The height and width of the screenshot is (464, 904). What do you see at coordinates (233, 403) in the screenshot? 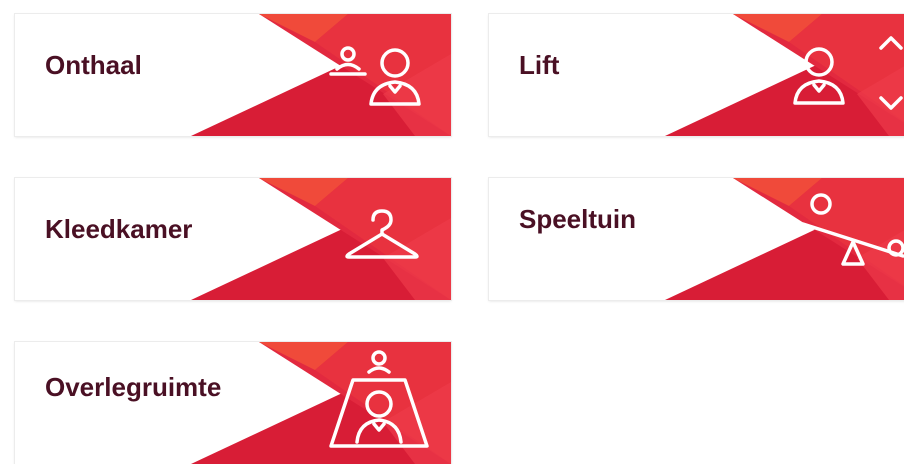
I see `tile-overlegruimte: Overlegruimte` at bounding box center [233, 403].